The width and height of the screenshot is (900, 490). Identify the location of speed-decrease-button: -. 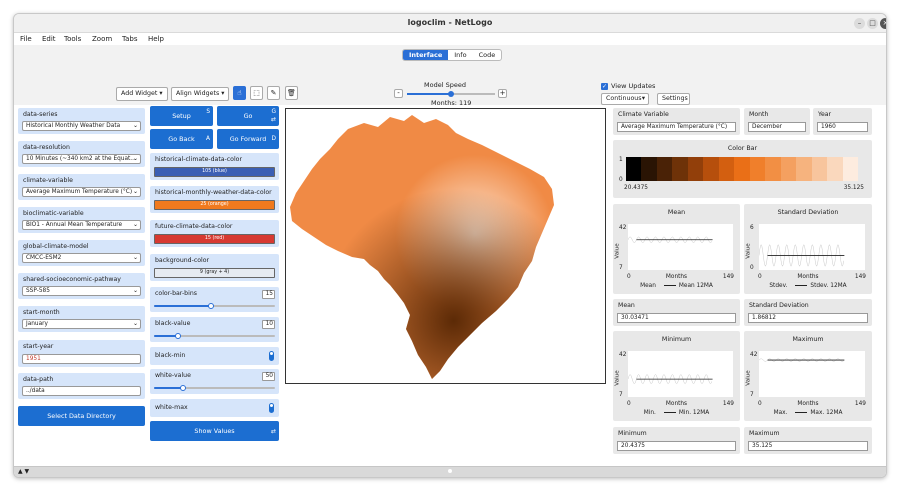
(398, 93).